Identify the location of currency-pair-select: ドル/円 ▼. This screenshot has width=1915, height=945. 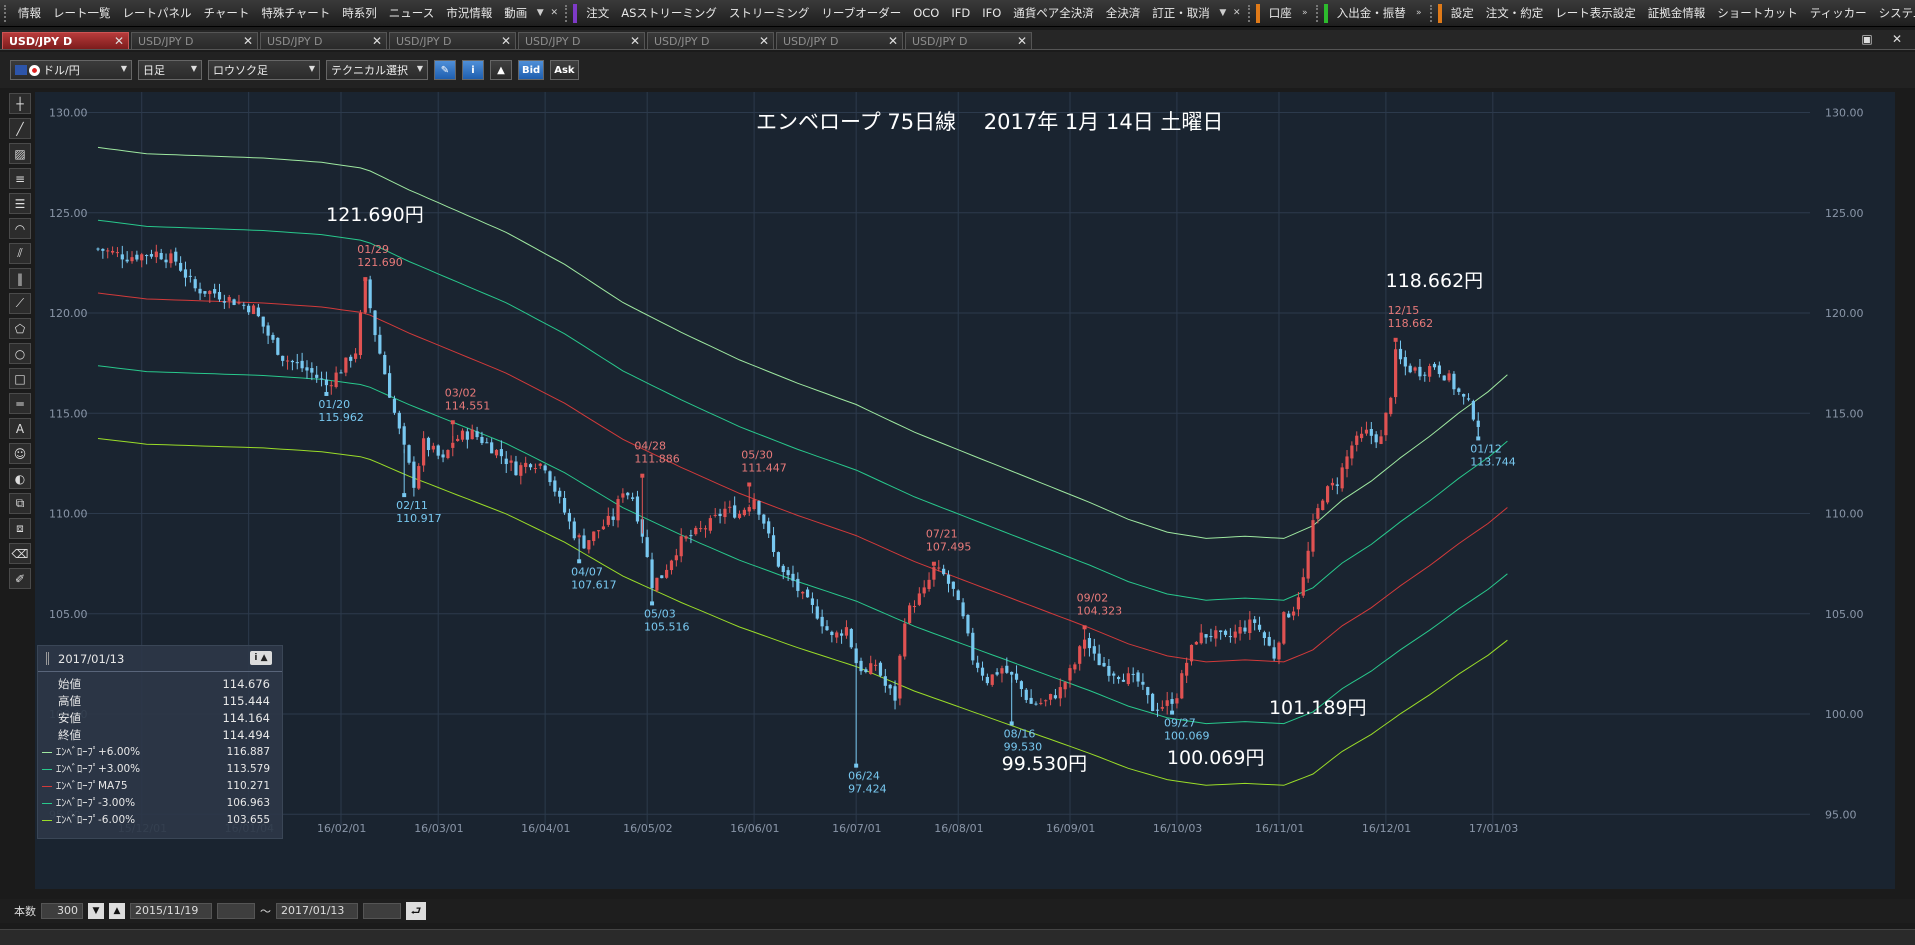
(71, 70).